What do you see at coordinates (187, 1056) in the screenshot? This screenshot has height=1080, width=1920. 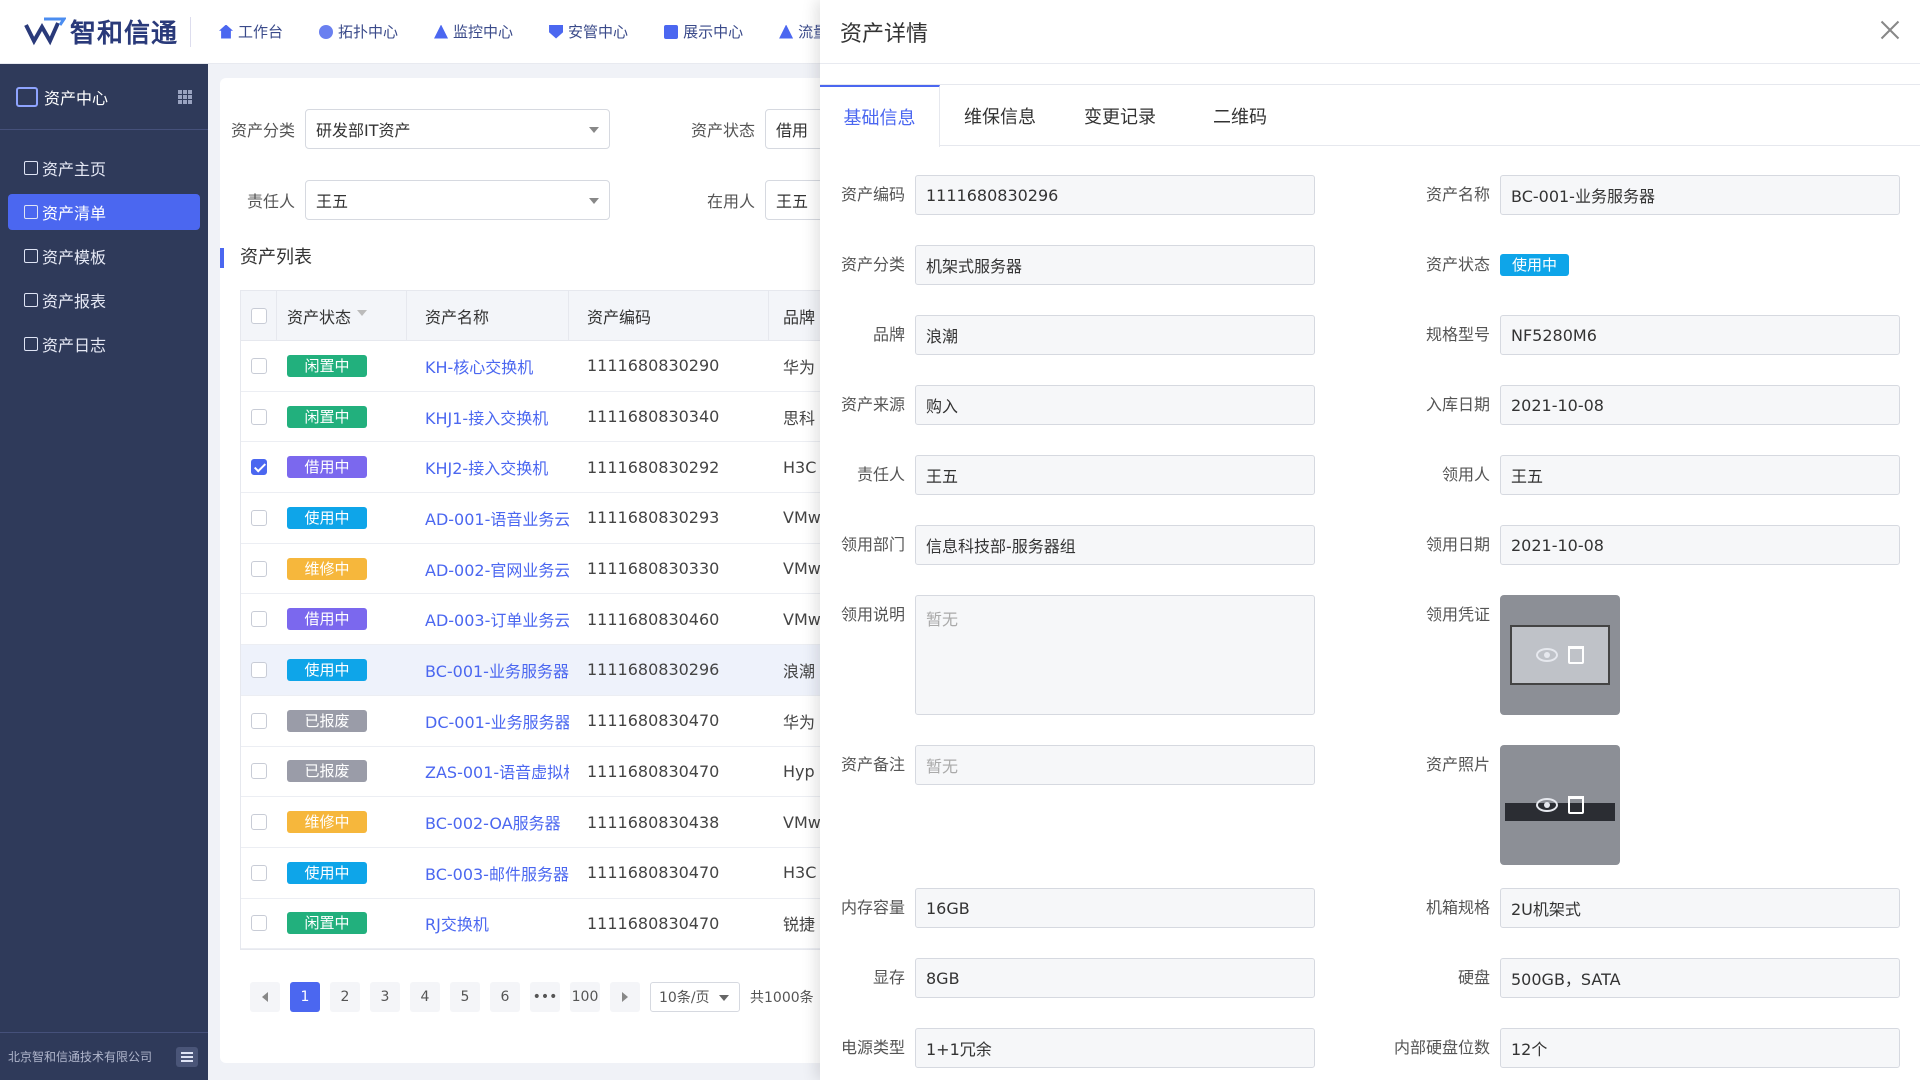 I see `collapse-icon` at bounding box center [187, 1056].